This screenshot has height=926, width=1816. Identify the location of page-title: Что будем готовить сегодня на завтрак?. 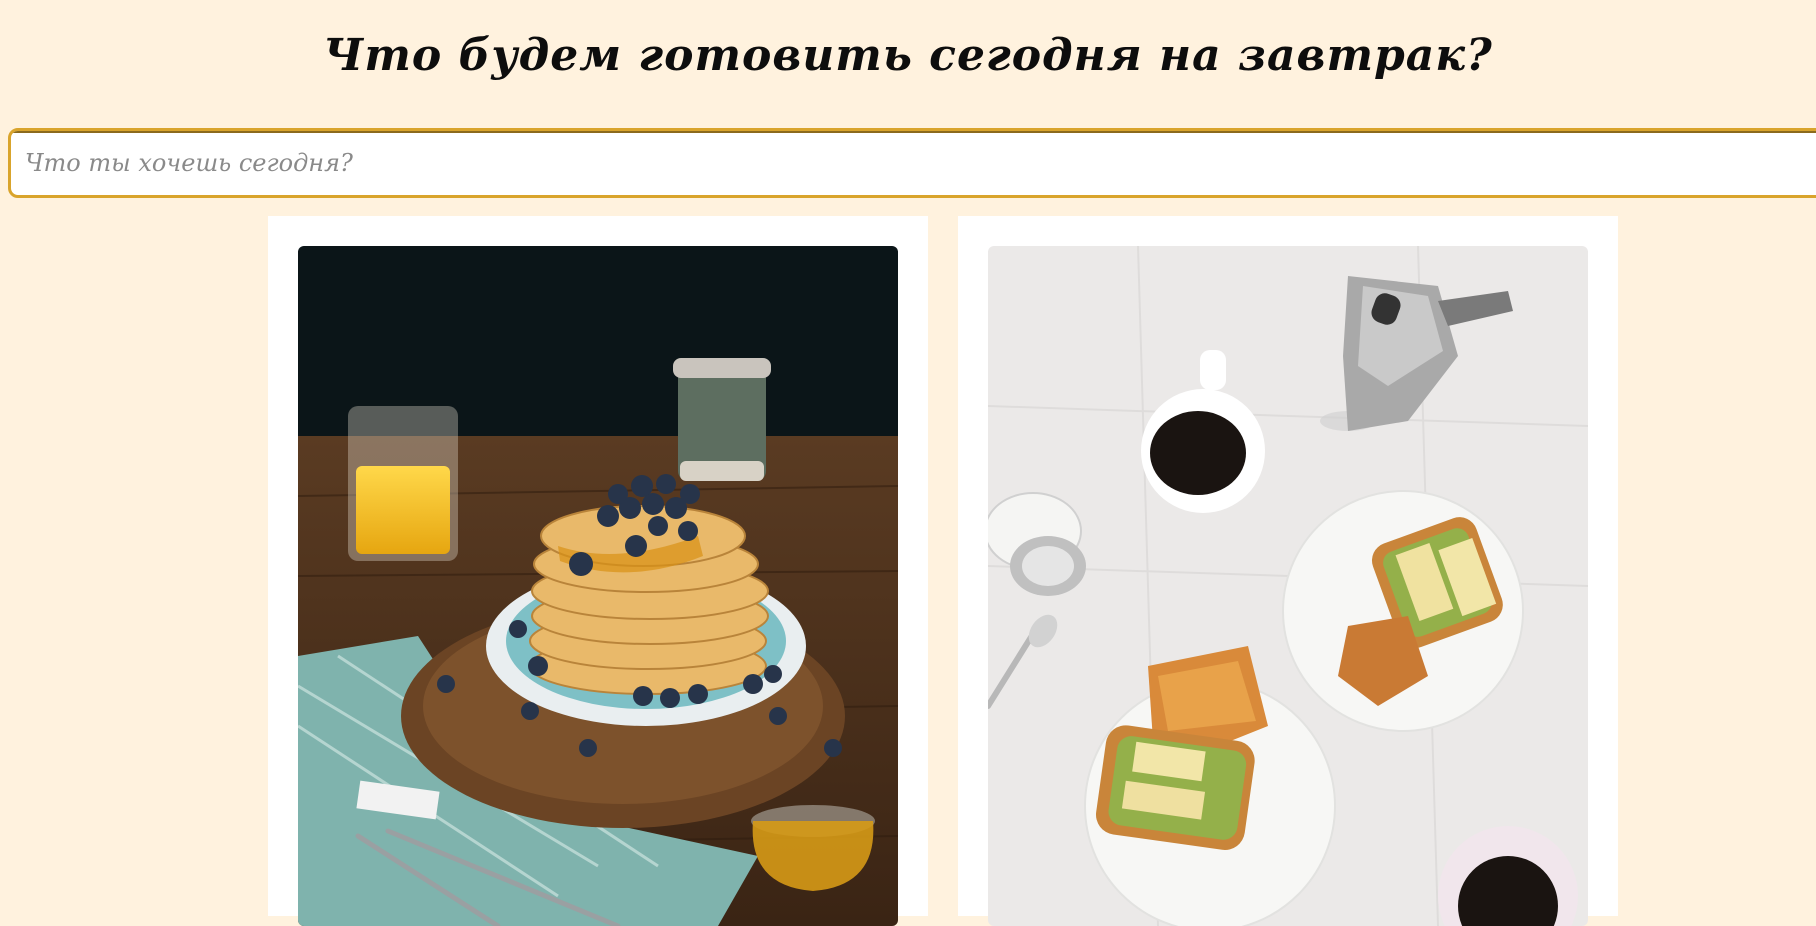
(908, 55).